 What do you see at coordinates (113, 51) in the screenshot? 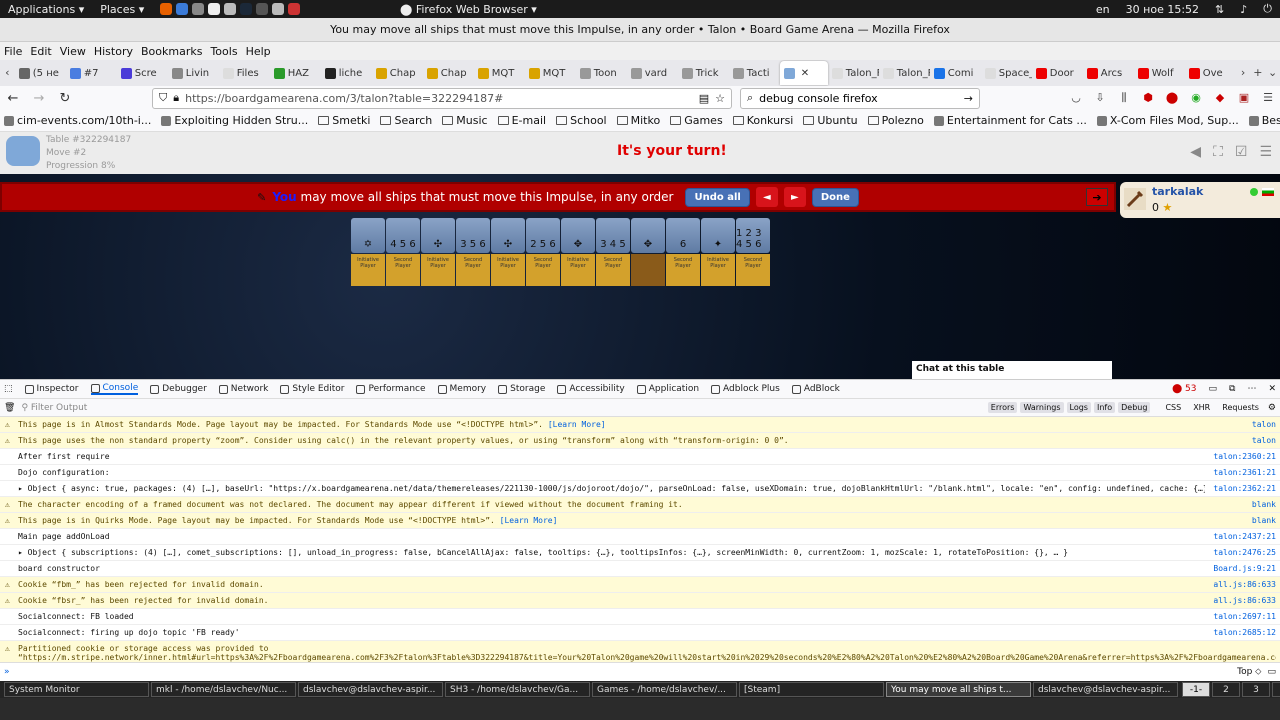
I see `menu-history: History` at bounding box center [113, 51].